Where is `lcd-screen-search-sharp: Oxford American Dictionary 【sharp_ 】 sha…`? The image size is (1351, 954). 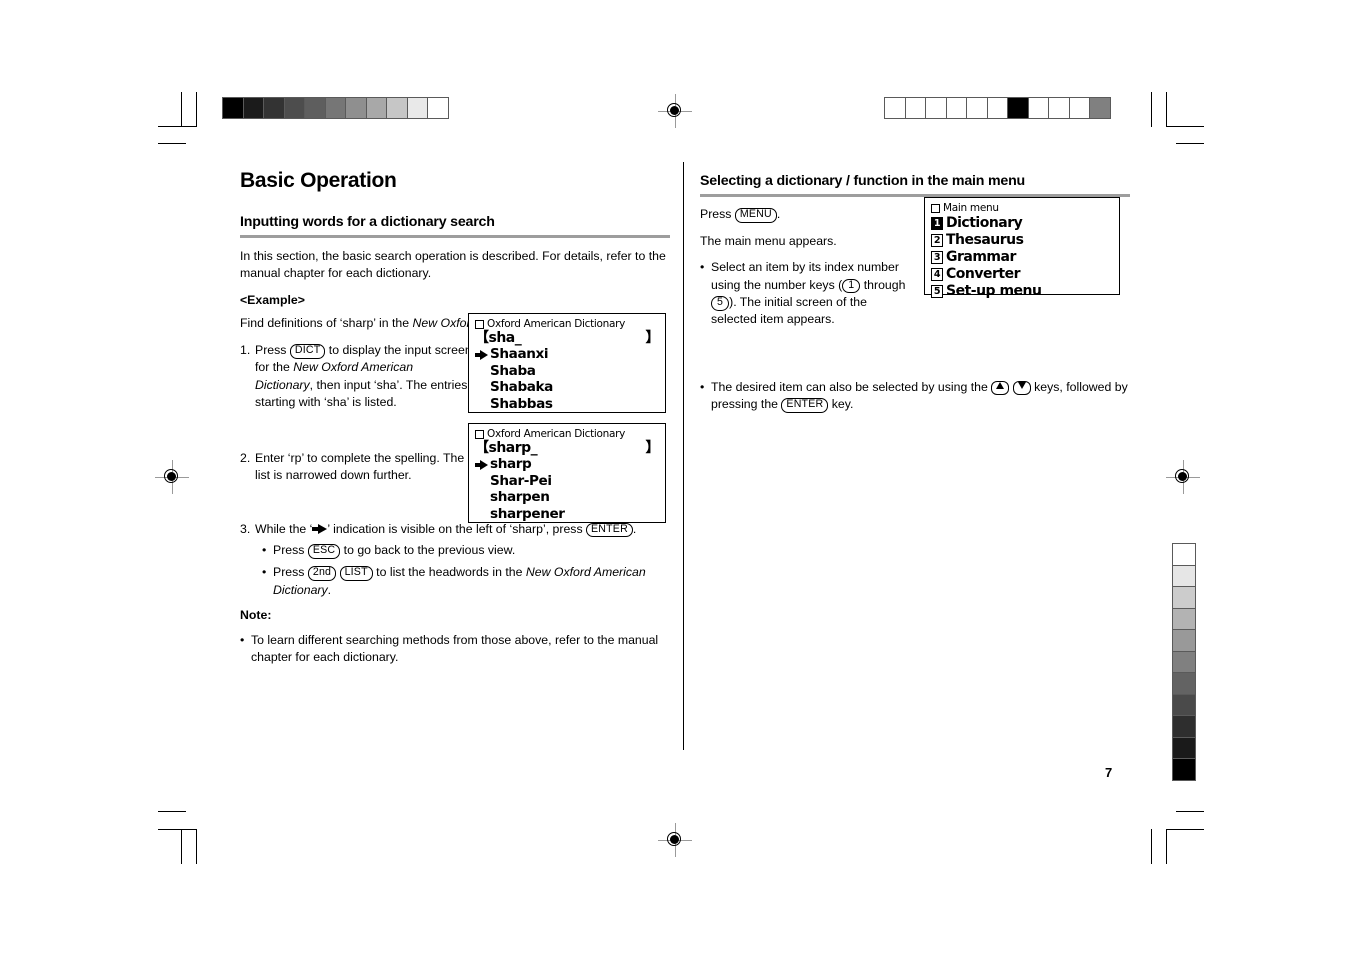 lcd-screen-search-sharp: Oxford American Dictionary 【sharp_ 】 sha… is located at coordinates (567, 473).